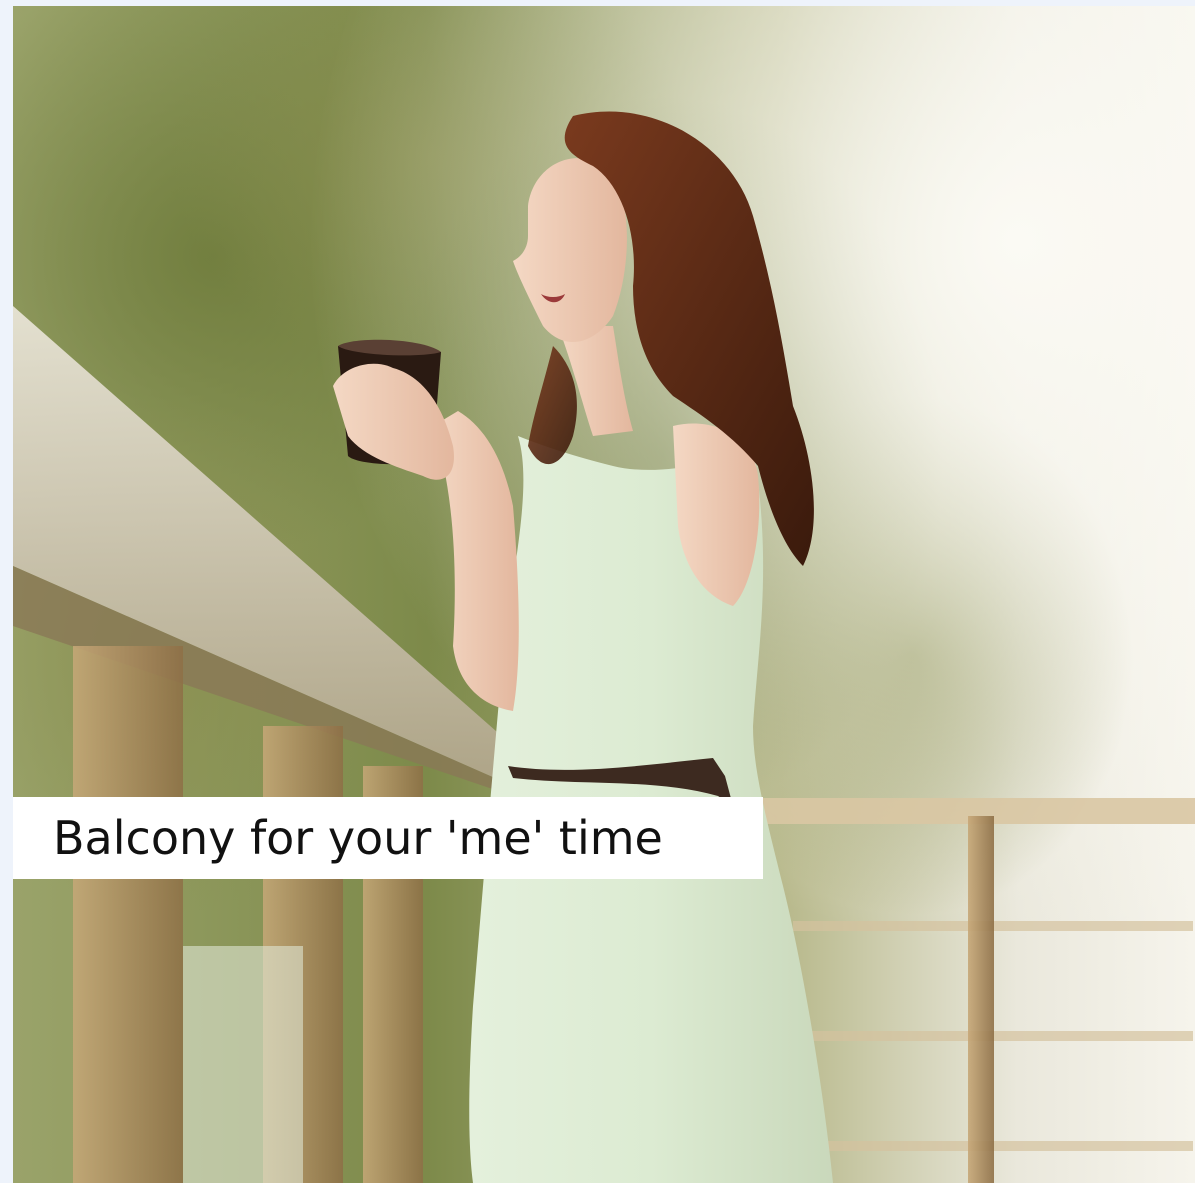  I want to click on caption-banner: Balcony for your 'me' time, so click(388, 838).